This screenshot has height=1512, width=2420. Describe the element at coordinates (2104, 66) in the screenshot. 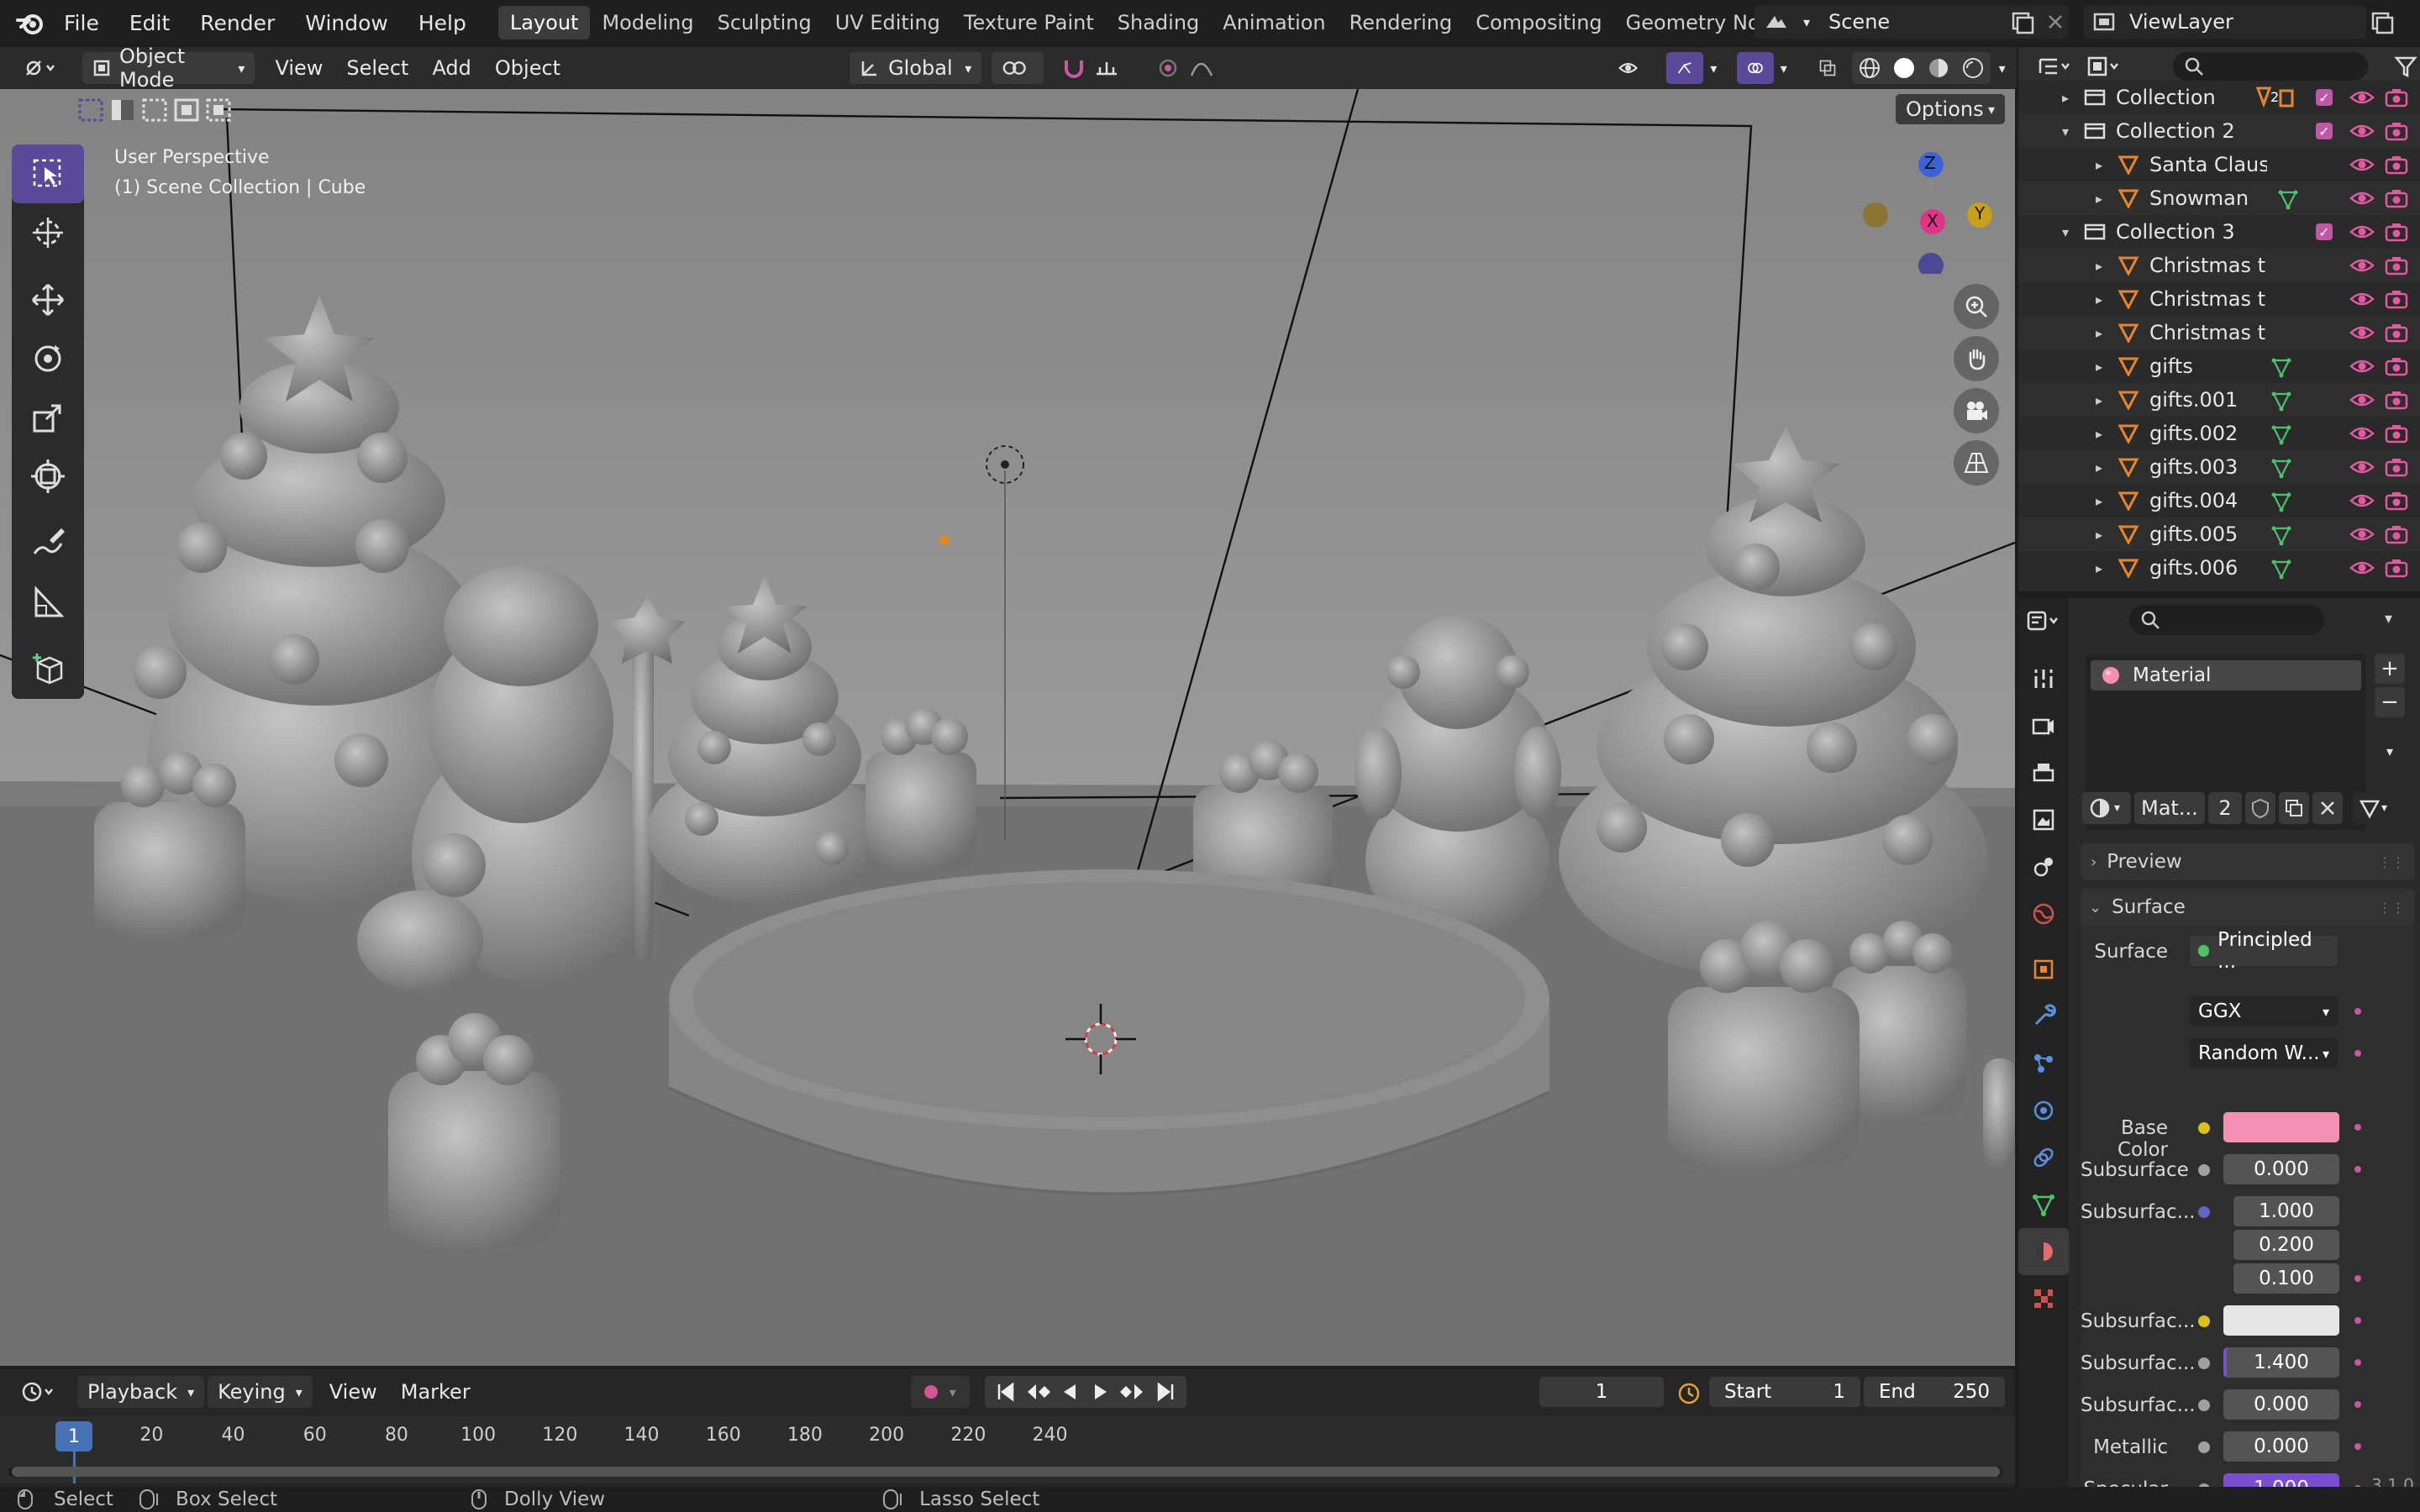

I see `display-mode-icon` at that location.